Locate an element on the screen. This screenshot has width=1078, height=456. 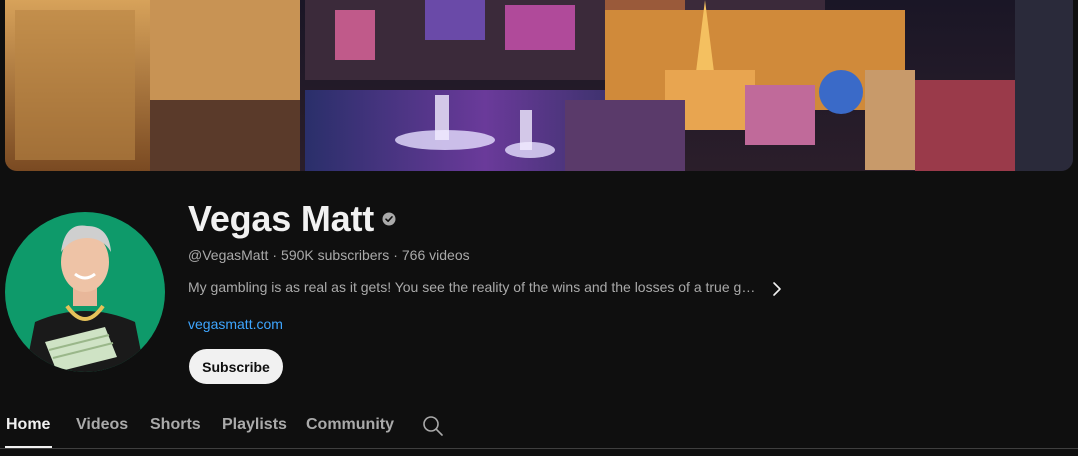
chevron-right-icon is located at coordinates (777, 289).